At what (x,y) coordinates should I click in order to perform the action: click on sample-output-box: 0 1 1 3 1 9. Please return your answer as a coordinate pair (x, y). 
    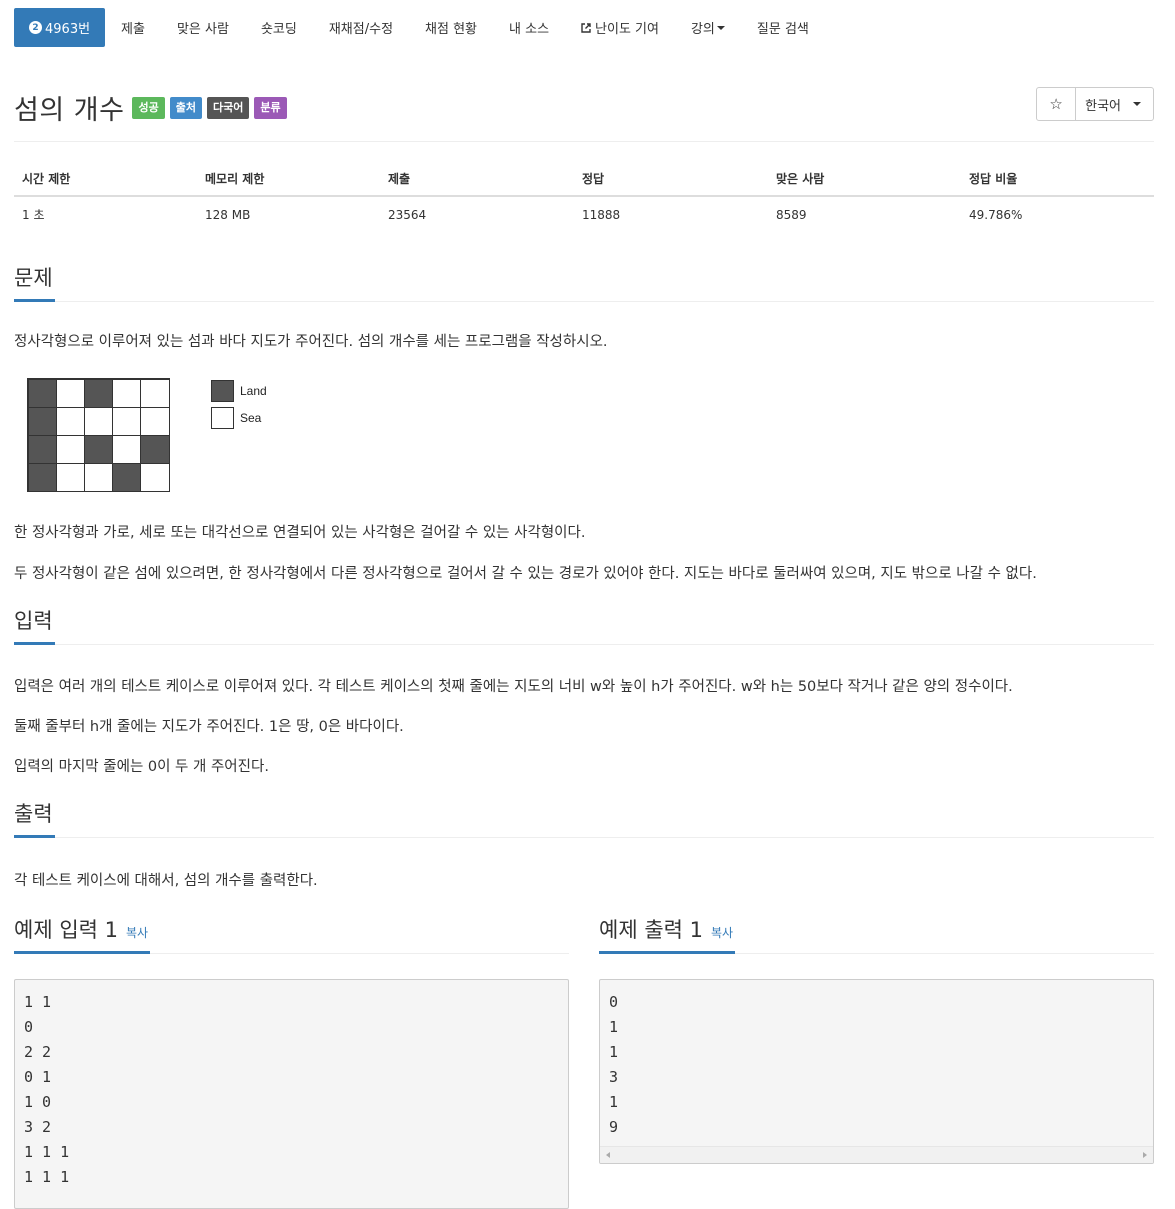
    Looking at the image, I should click on (876, 1071).